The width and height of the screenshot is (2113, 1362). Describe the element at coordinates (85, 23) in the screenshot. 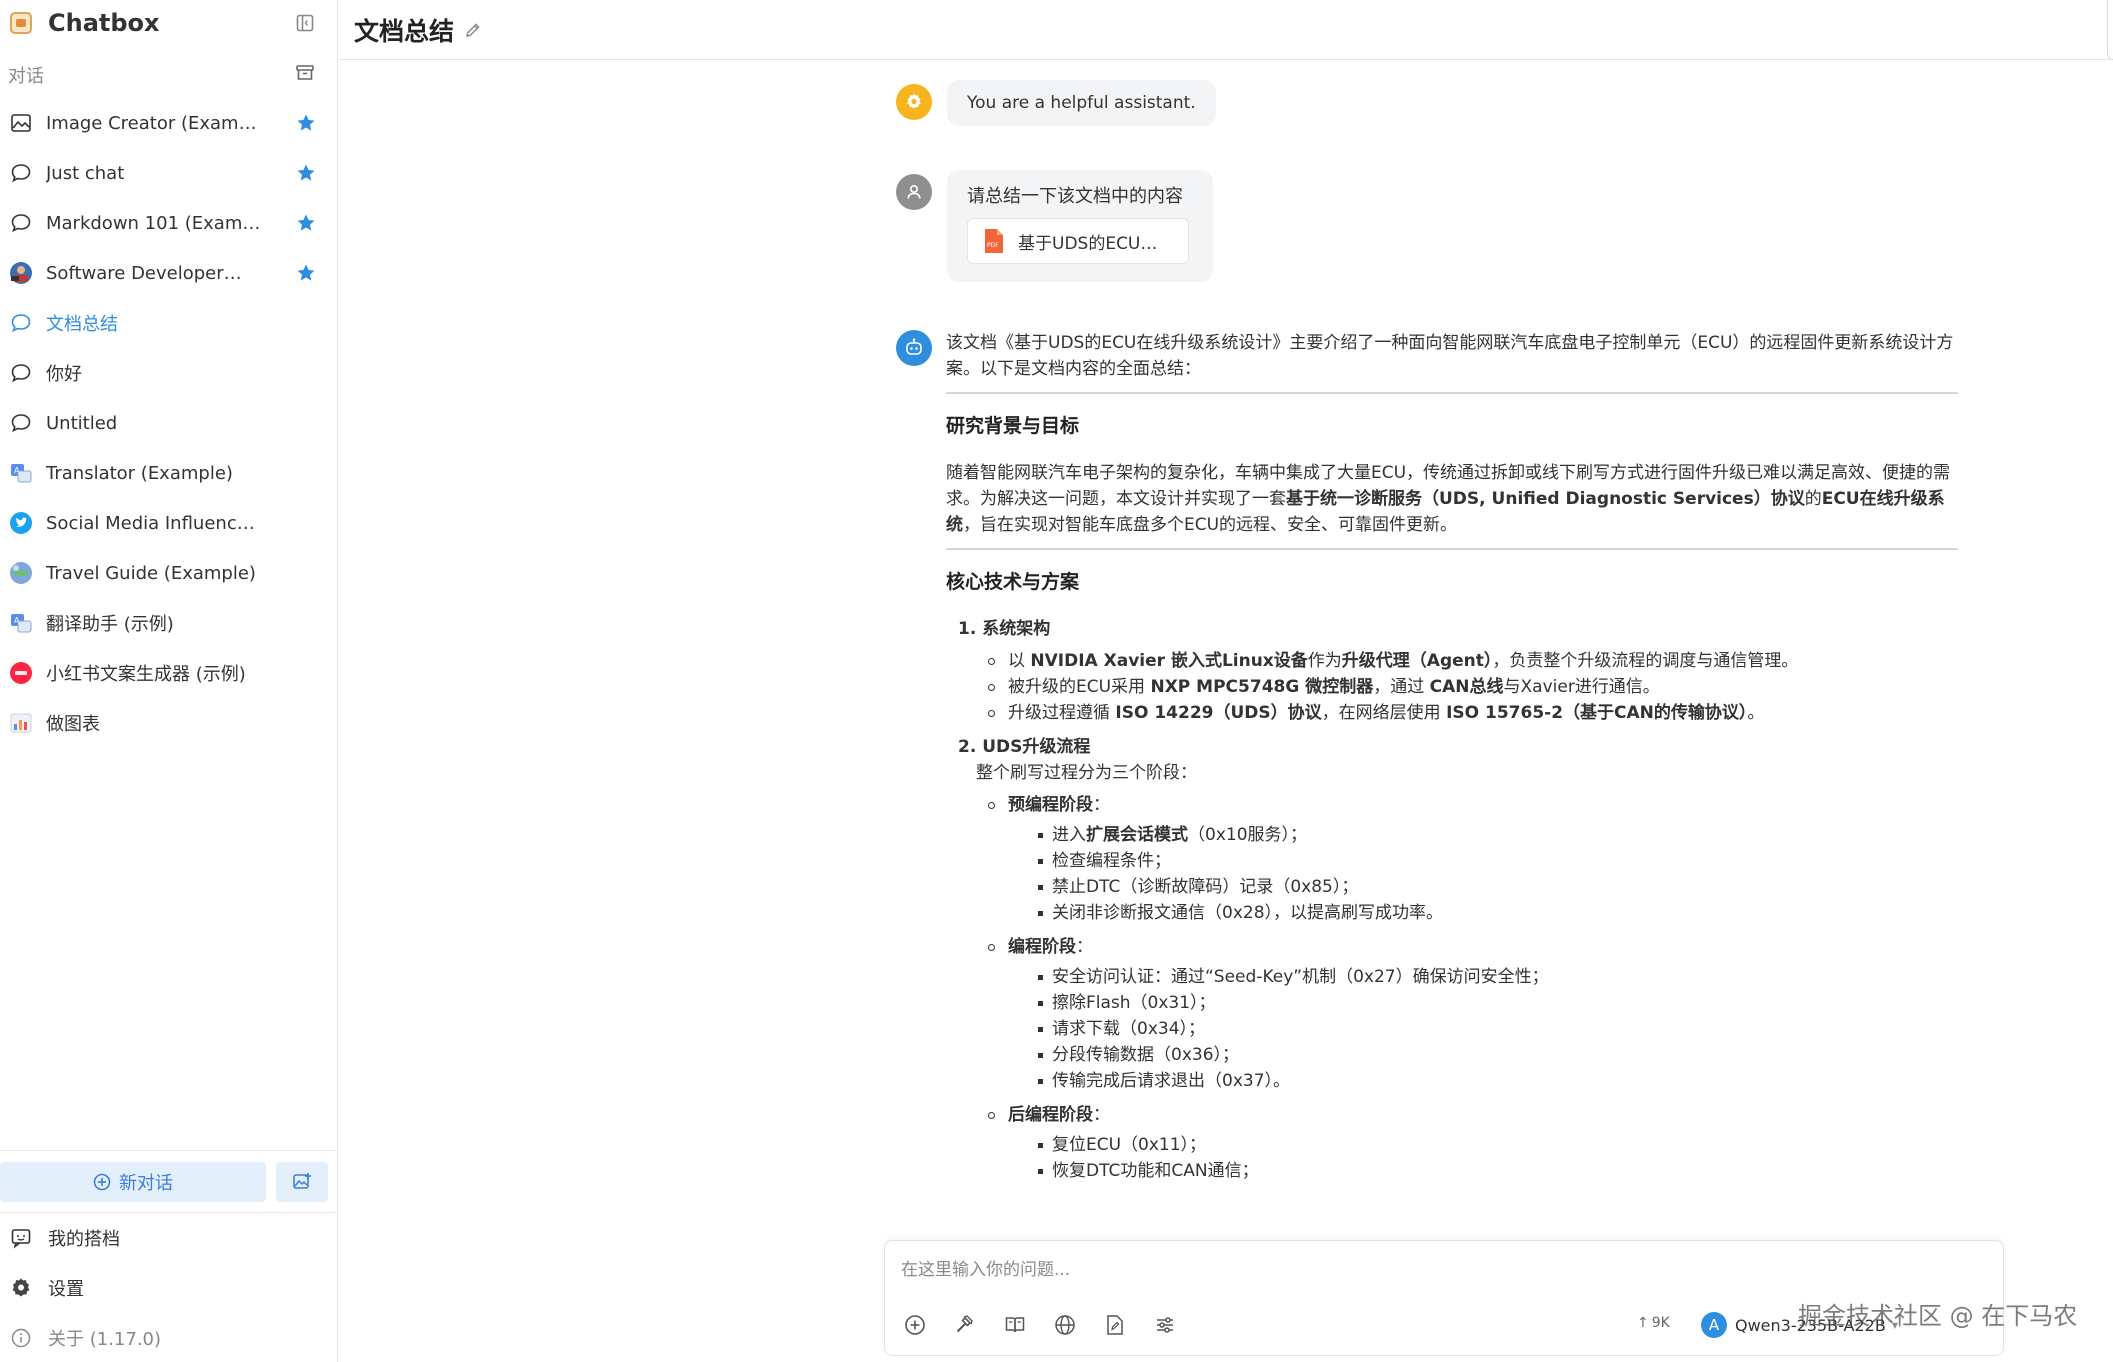

I see `brand: Chatbox` at that location.